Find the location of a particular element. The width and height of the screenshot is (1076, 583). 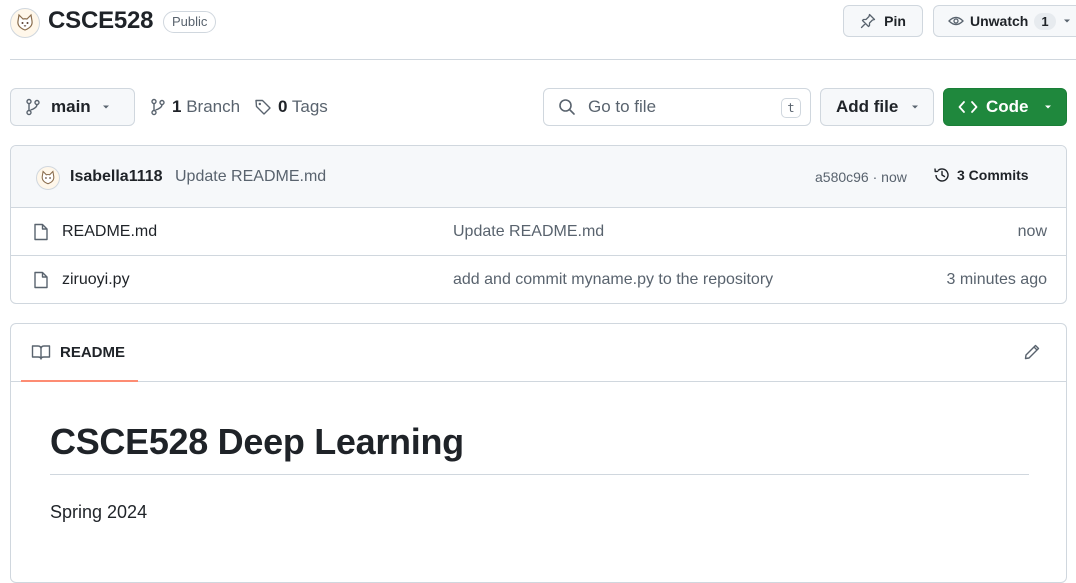

branch-count: 1 is located at coordinates (177, 106).